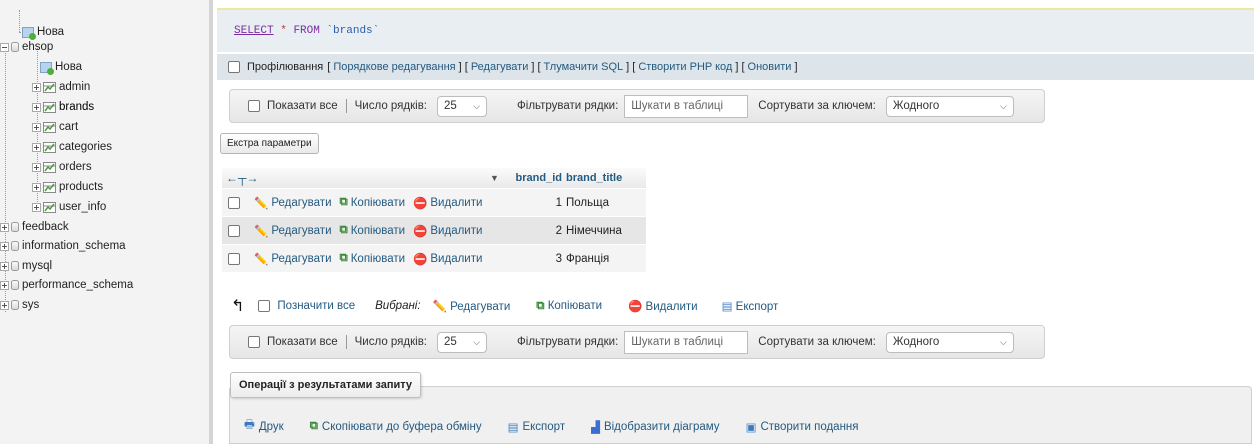  I want to click on nav-item-admin: admin, so click(61, 87).